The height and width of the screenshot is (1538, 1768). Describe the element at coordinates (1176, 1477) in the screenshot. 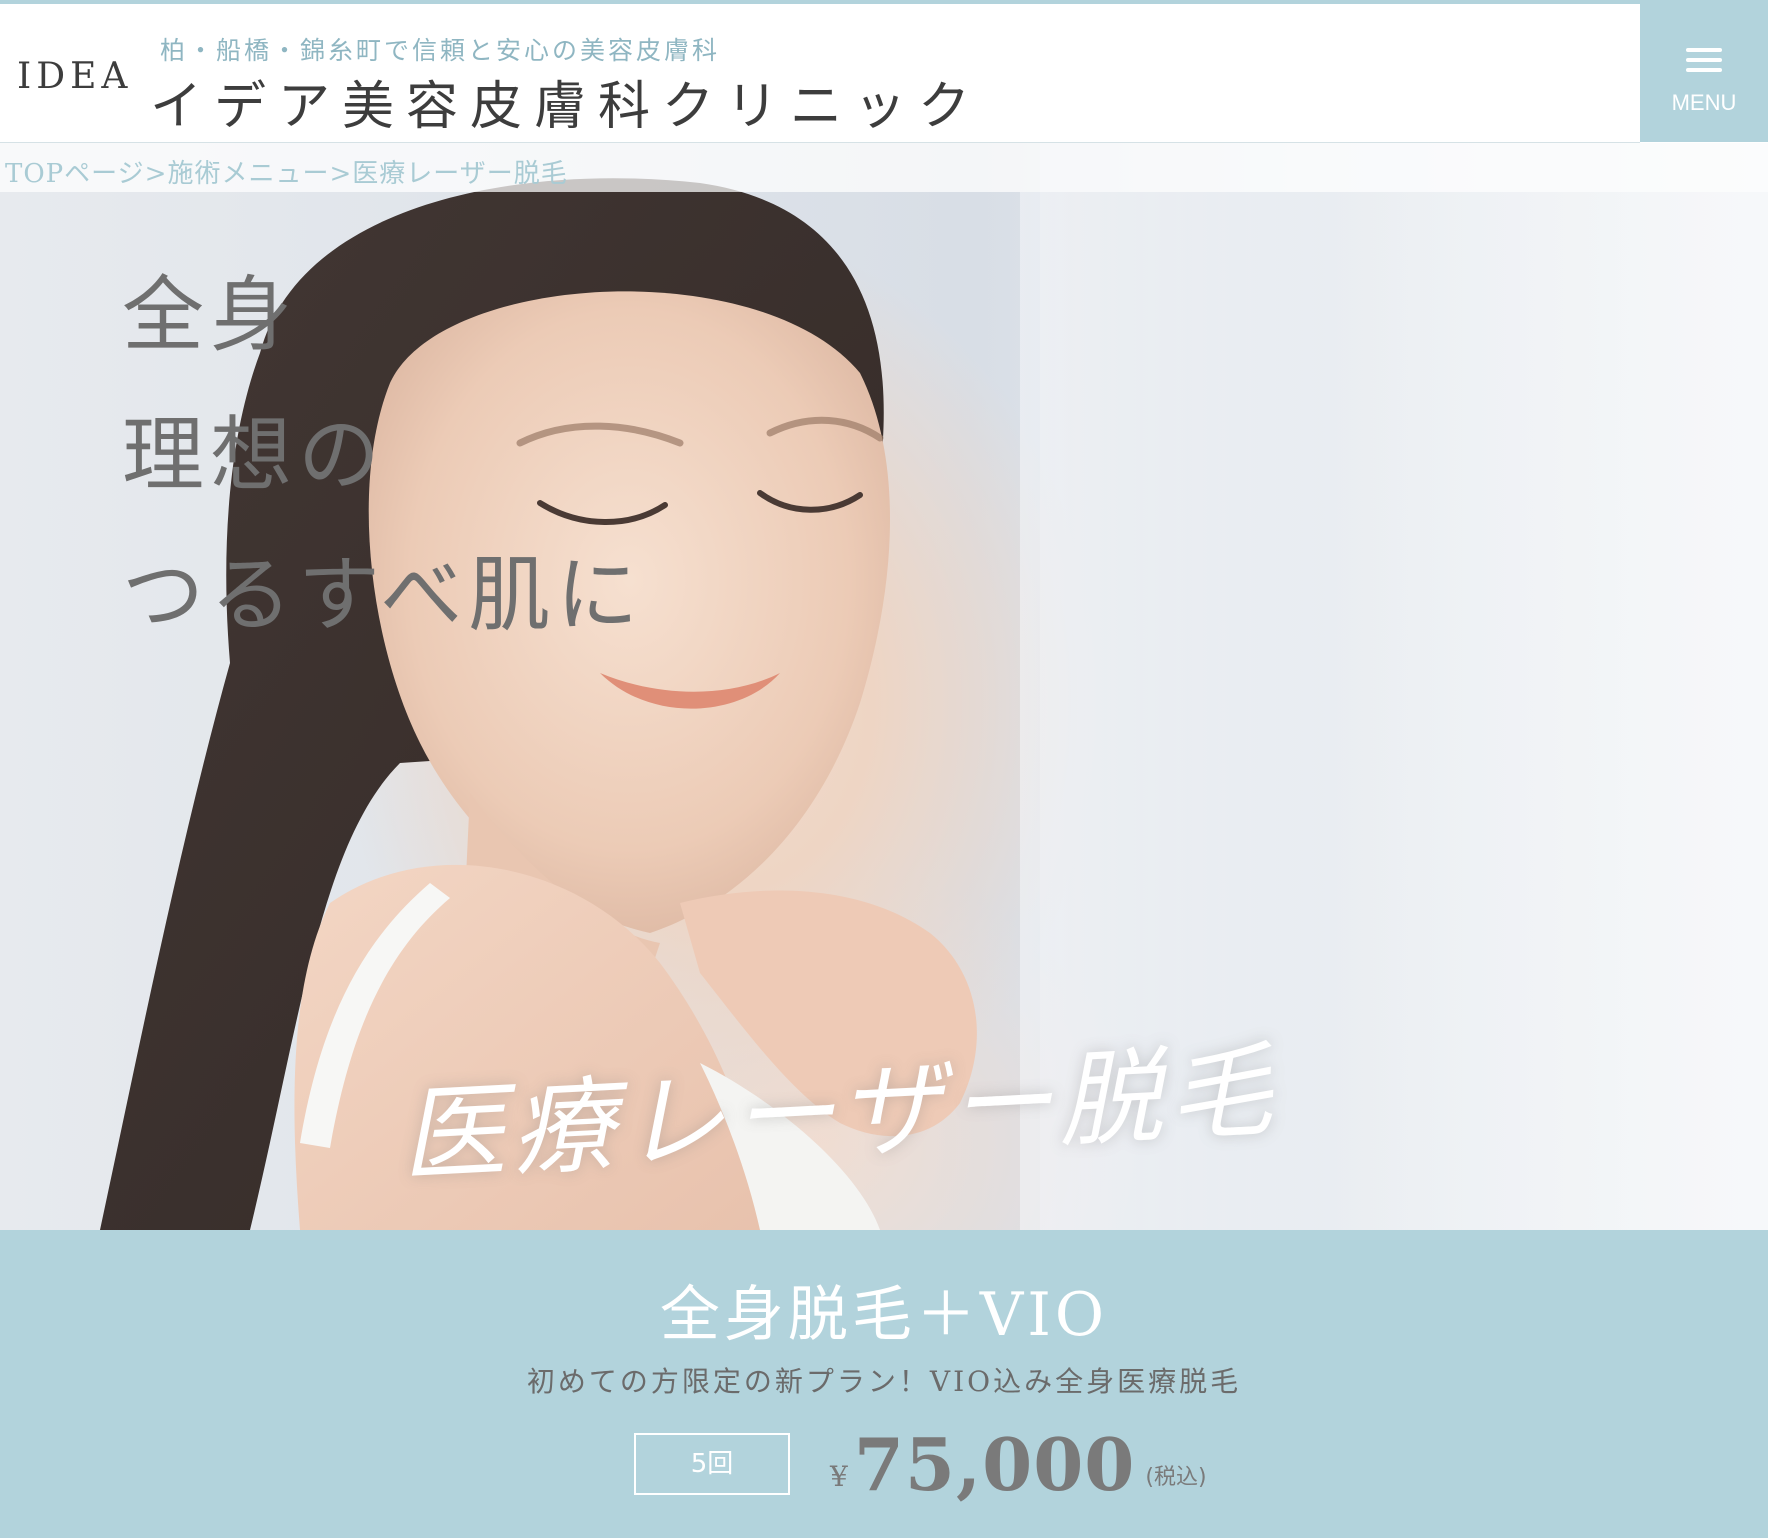

I see `price-tax-note: (税込)` at that location.